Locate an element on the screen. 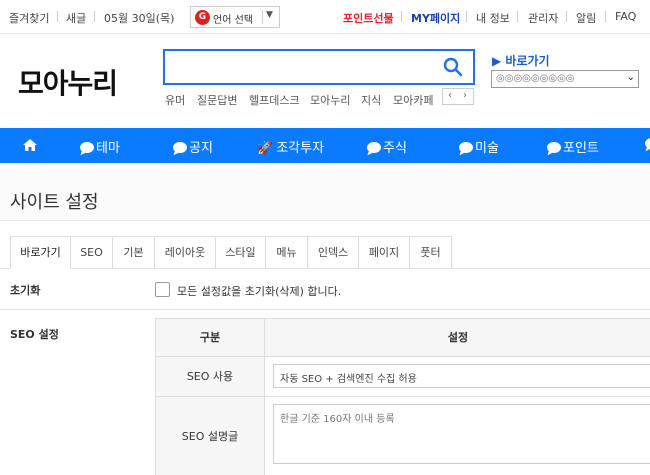 The width and height of the screenshot is (650, 475). nav-item-points: 포인트 is located at coordinates (573, 146).